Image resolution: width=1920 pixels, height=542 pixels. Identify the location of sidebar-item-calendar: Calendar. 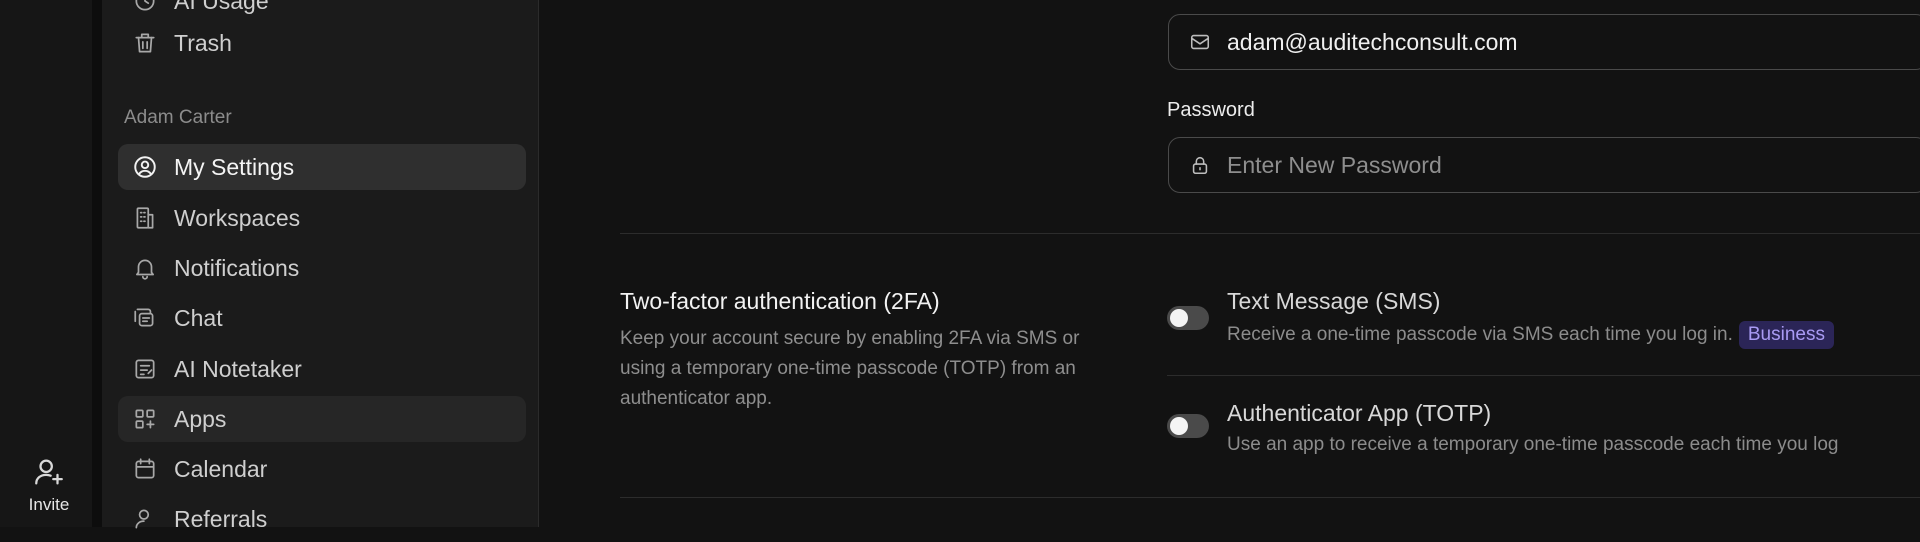
(322, 469).